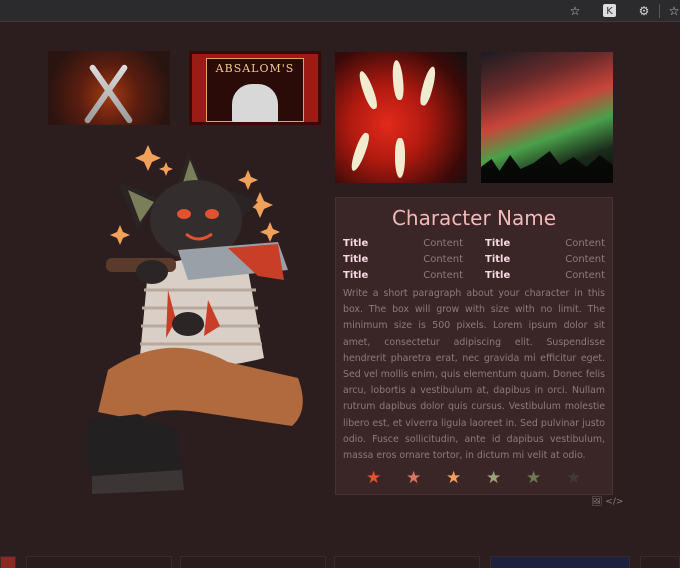 Image resolution: width=680 pixels, height=568 pixels. I want to click on gallery-thumbnail-2: ABSALOM'S, so click(255, 88).